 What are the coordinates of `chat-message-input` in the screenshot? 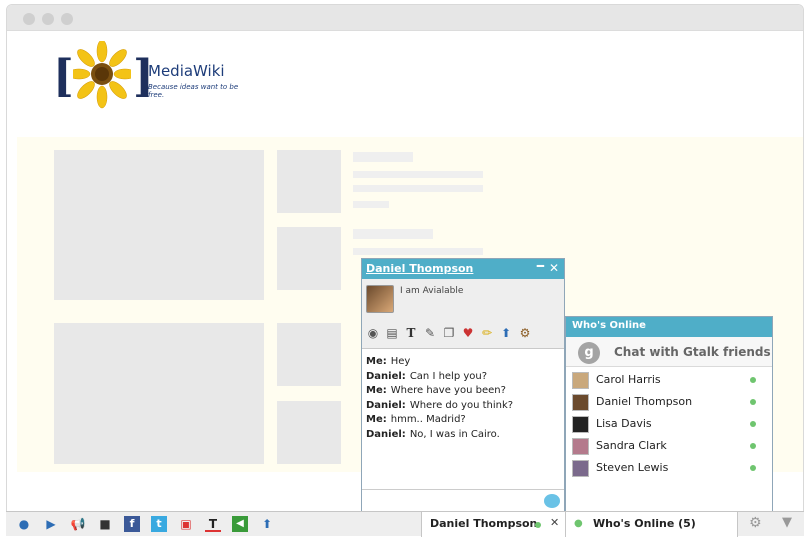 It's located at (463, 500).